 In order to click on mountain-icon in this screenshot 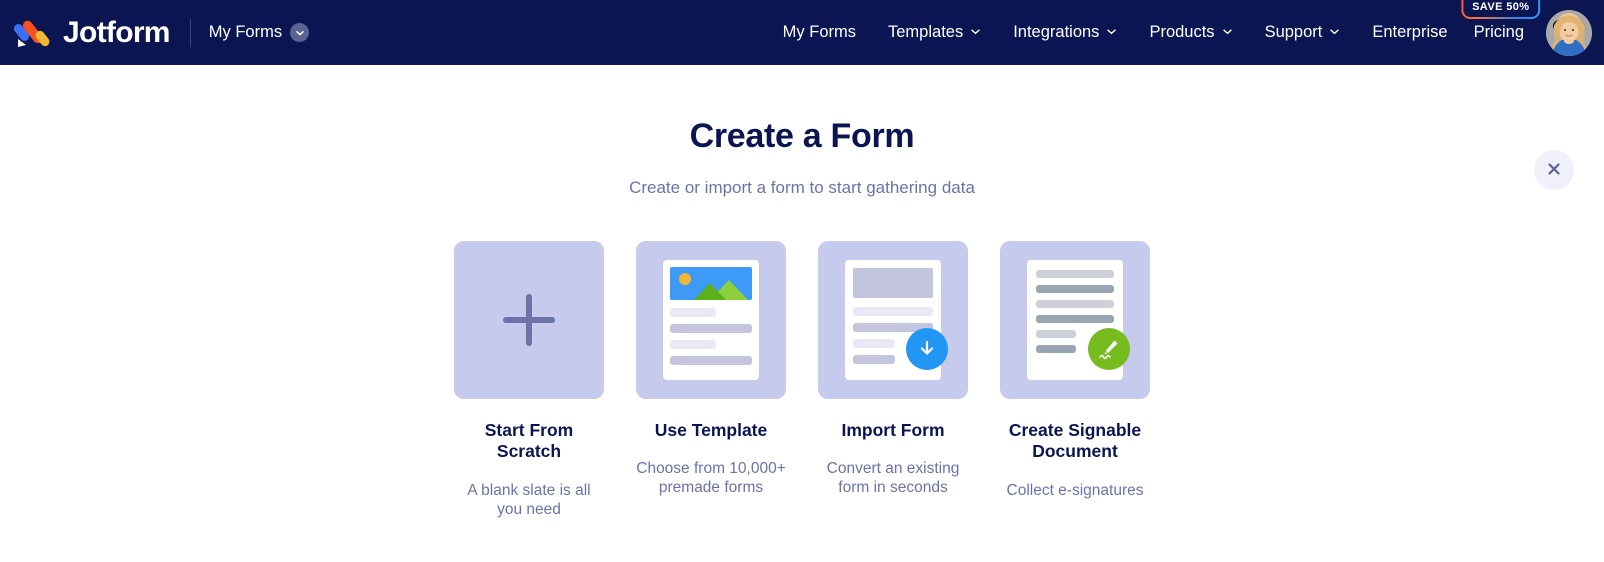, I will do `click(710, 291)`.